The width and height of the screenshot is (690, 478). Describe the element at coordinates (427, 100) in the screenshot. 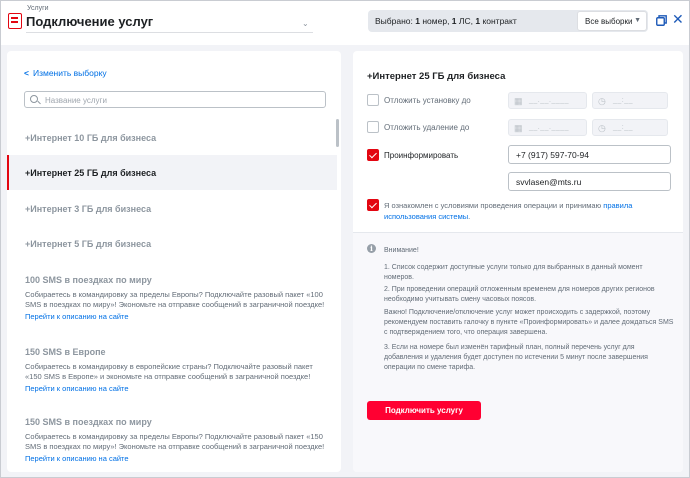

I see `postpone-install-label: Отложить установку до` at that location.